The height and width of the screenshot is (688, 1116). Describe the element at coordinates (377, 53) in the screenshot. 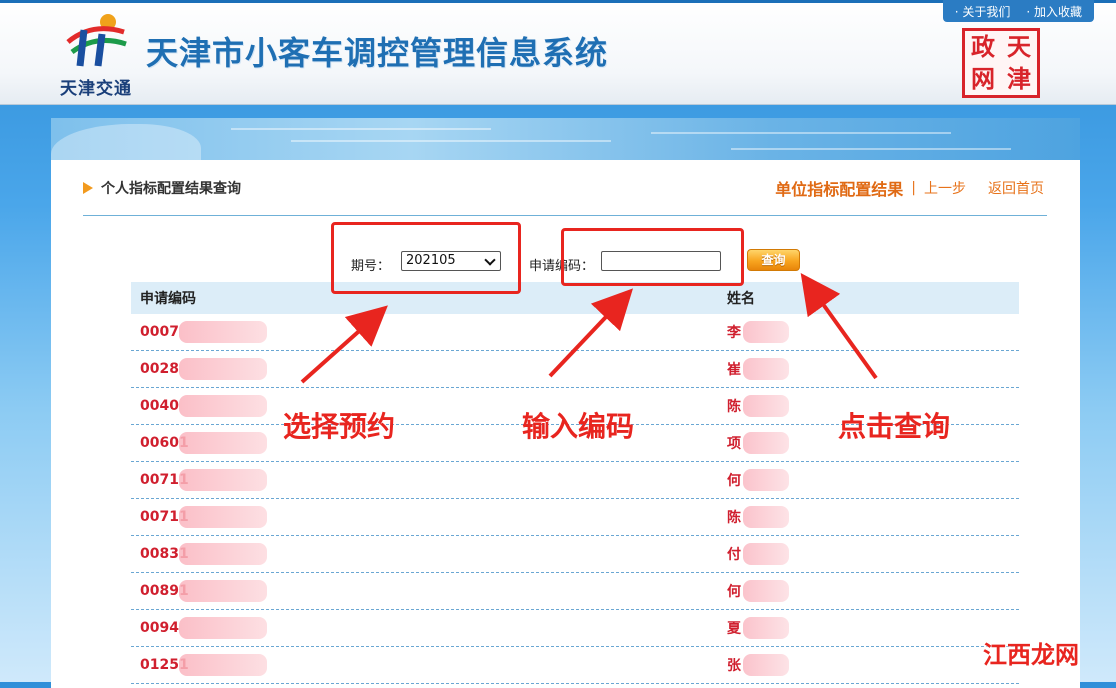

I see `site-title: 天津市小客车调控管理信息系统` at that location.